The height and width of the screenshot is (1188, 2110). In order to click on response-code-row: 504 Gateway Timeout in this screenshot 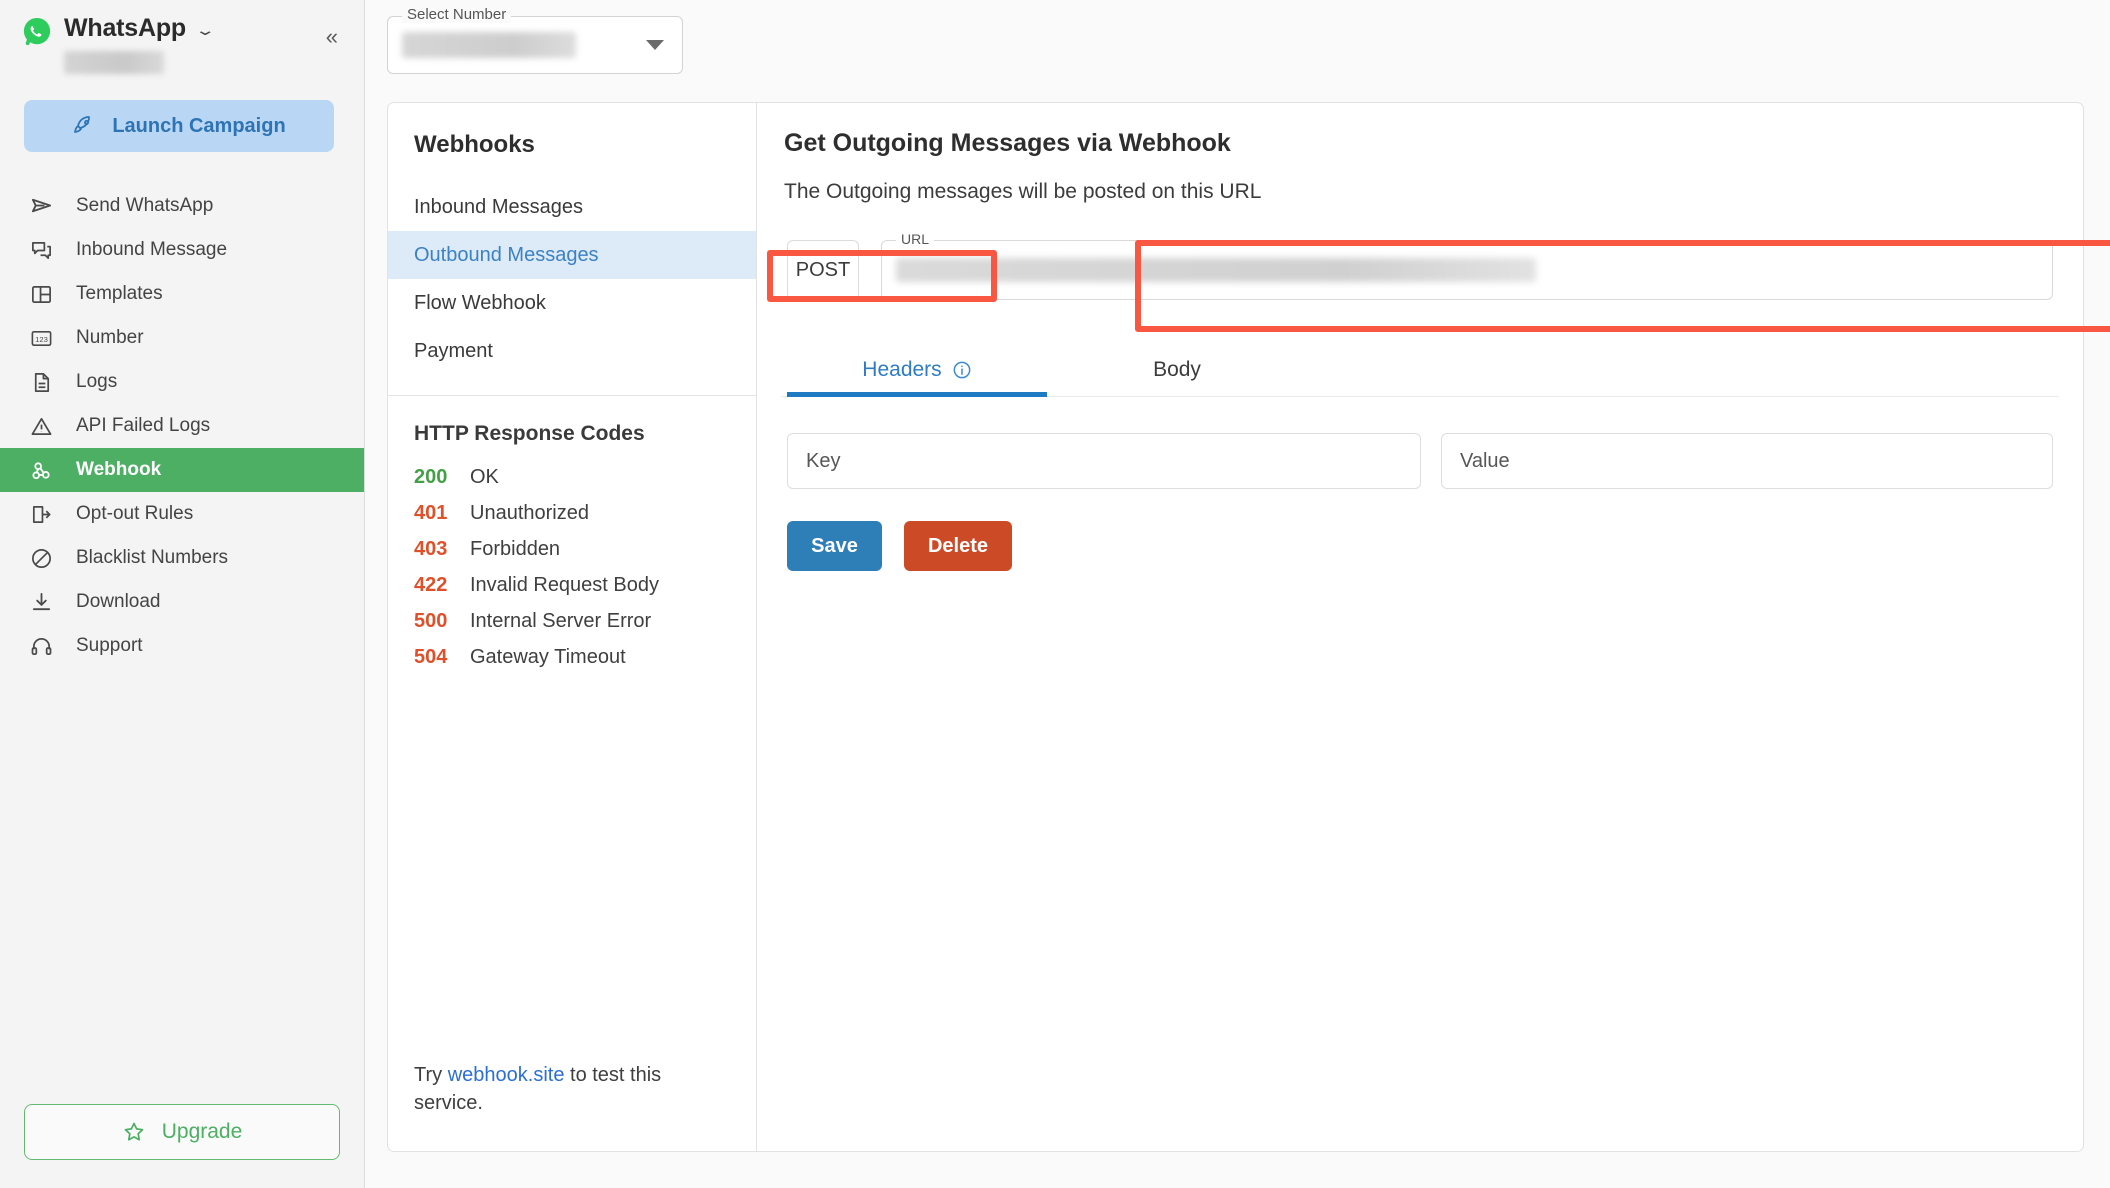, I will do `click(585, 657)`.